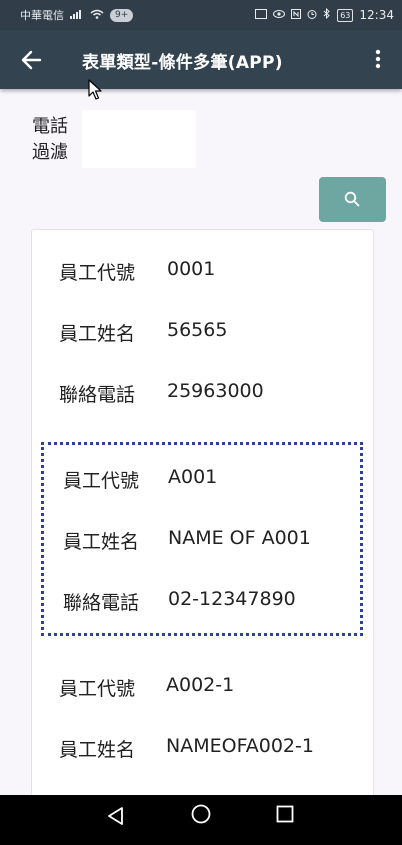  Describe the element at coordinates (378, 60) in the screenshot. I see `more-options-icon` at that location.